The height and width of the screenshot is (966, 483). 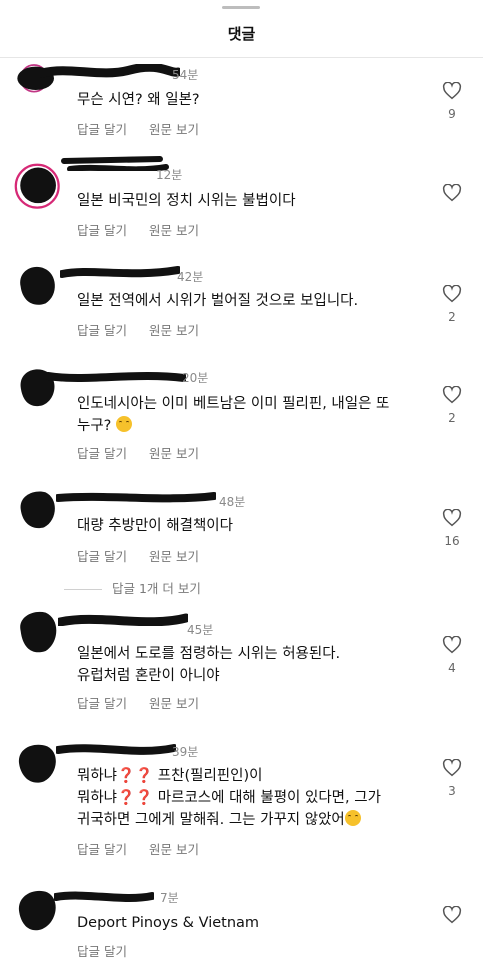 I want to click on comment-text-line: 뭐하냐❓❓ 마르코스에 대해 불평이 있다면, 그가, so click(x=229, y=798).